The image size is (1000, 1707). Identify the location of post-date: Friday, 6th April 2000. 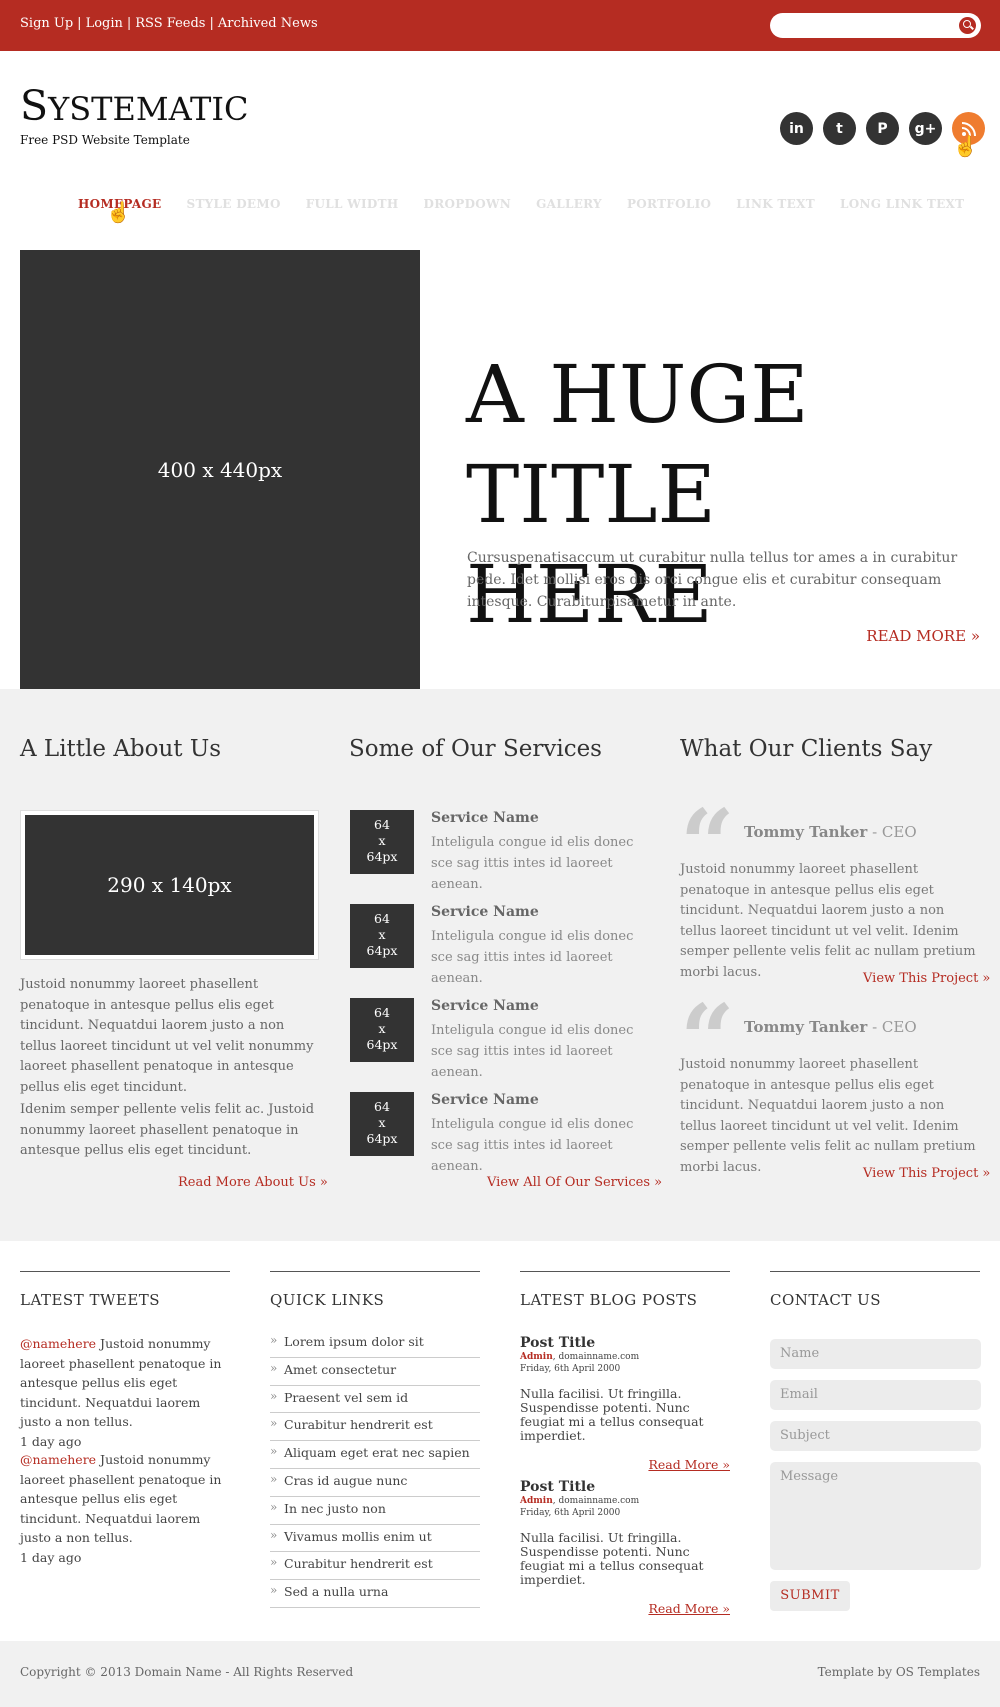
(570, 1513).